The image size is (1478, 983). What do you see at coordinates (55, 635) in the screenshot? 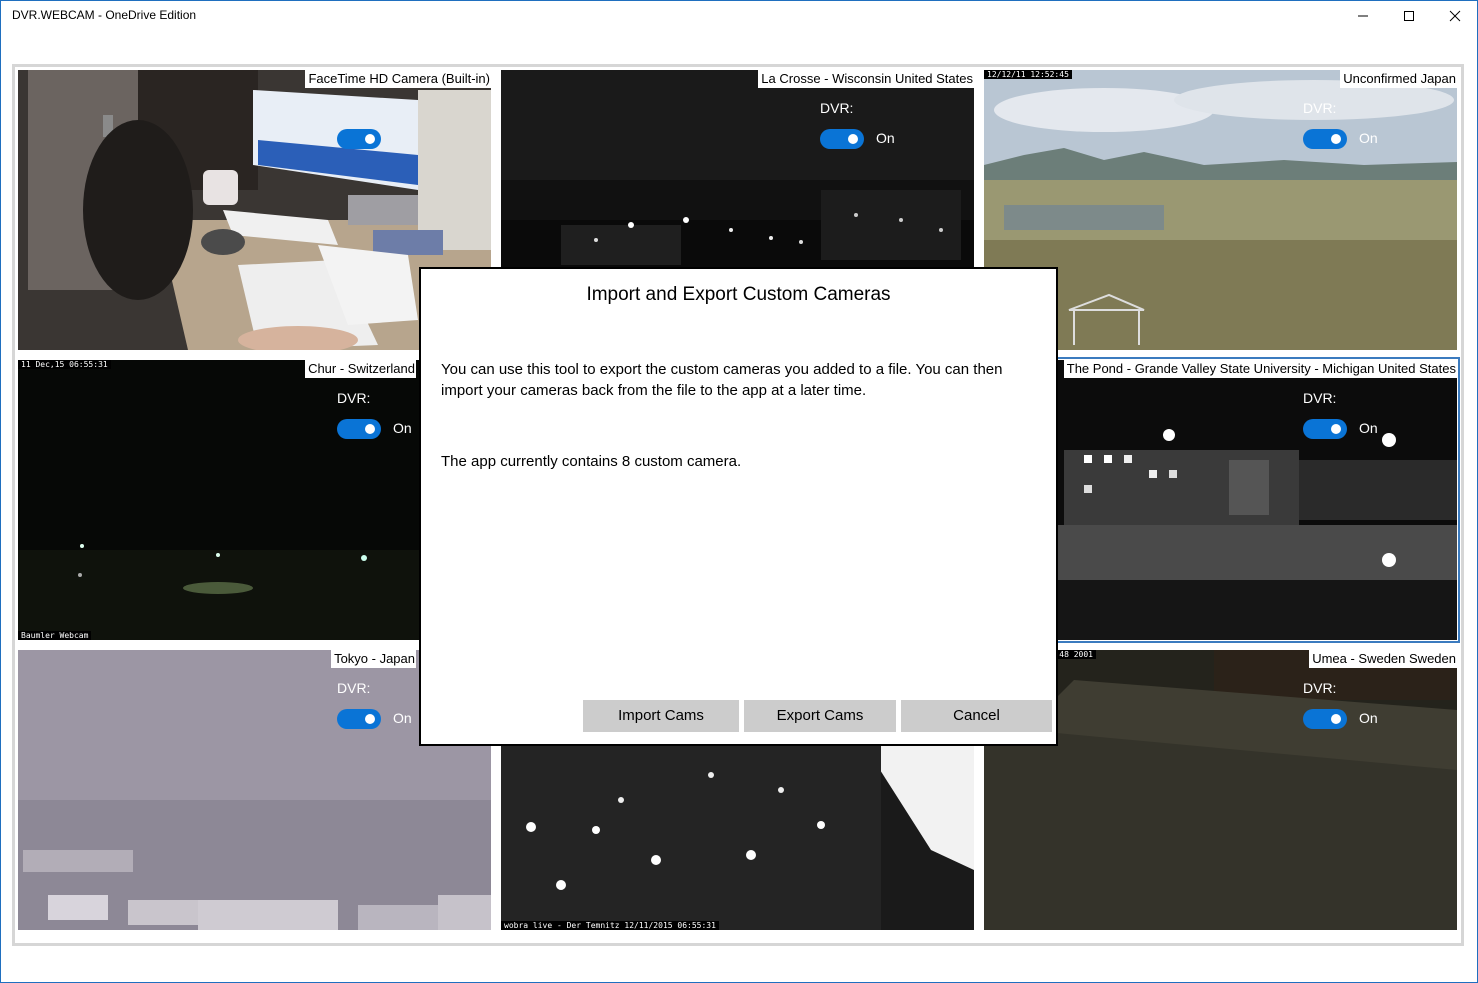
I see `camera-watermark: Baumler Webcam` at bounding box center [55, 635].